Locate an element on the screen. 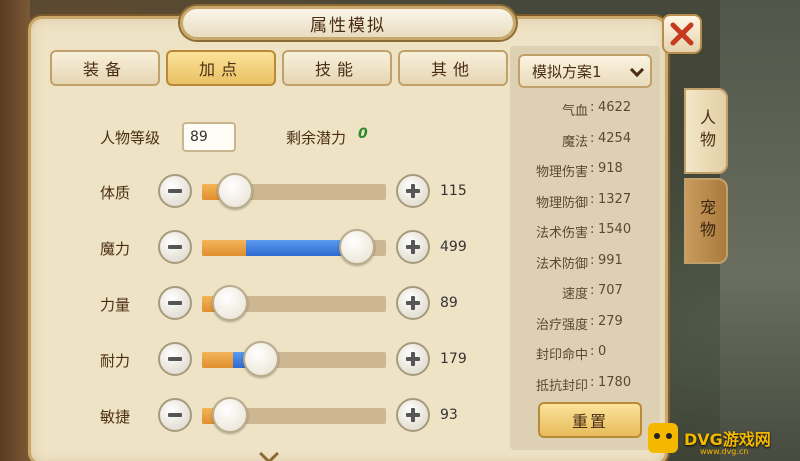 This screenshot has width=800, height=461. attribute-row: 封印命中:0 is located at coordinates (585, 353).